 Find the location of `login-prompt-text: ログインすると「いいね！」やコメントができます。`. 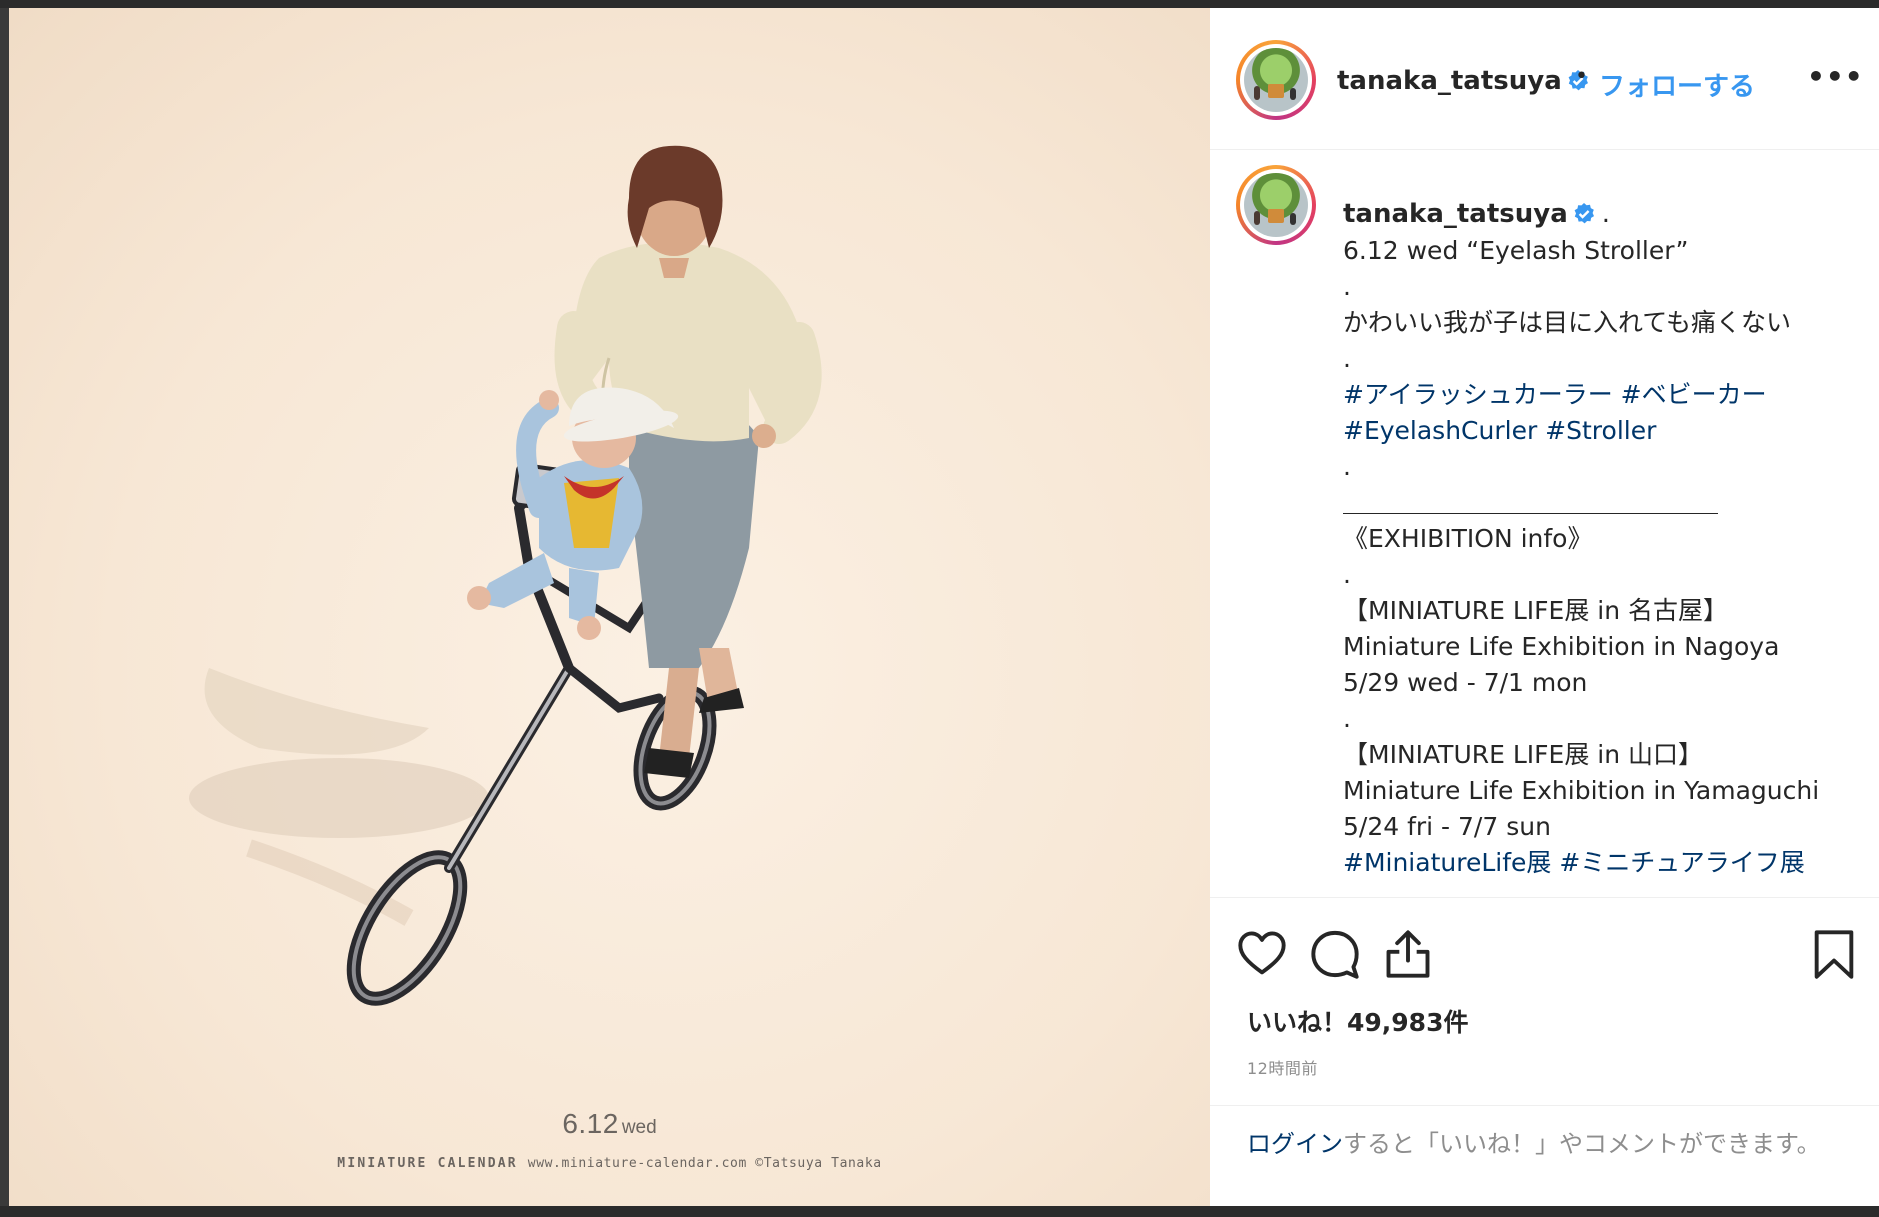

login-prompt-text: ログインすると「いいね！」やコメントができます。 is located at coordinates (1547, 1144).